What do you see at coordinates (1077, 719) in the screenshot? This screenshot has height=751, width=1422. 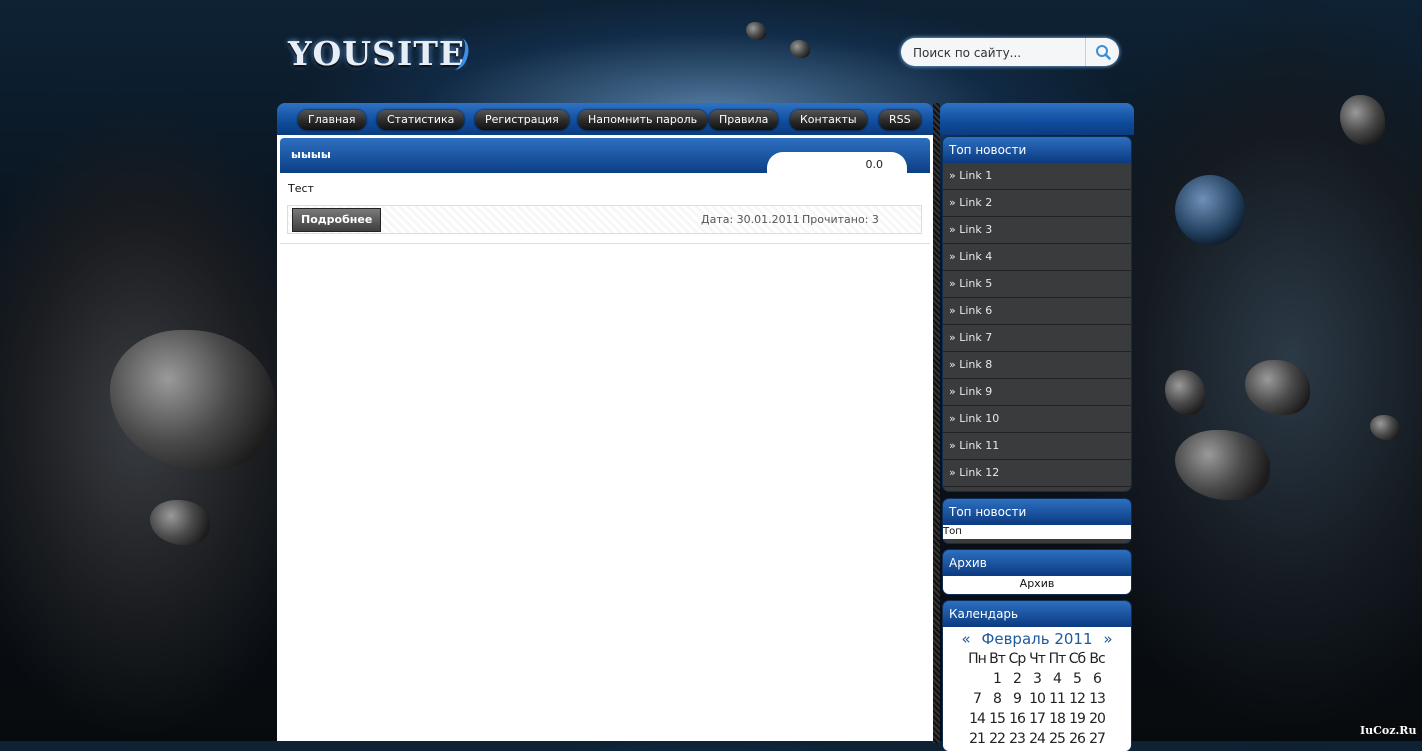 I see `calendar-day: 19` at bounding box center [1077, 719].